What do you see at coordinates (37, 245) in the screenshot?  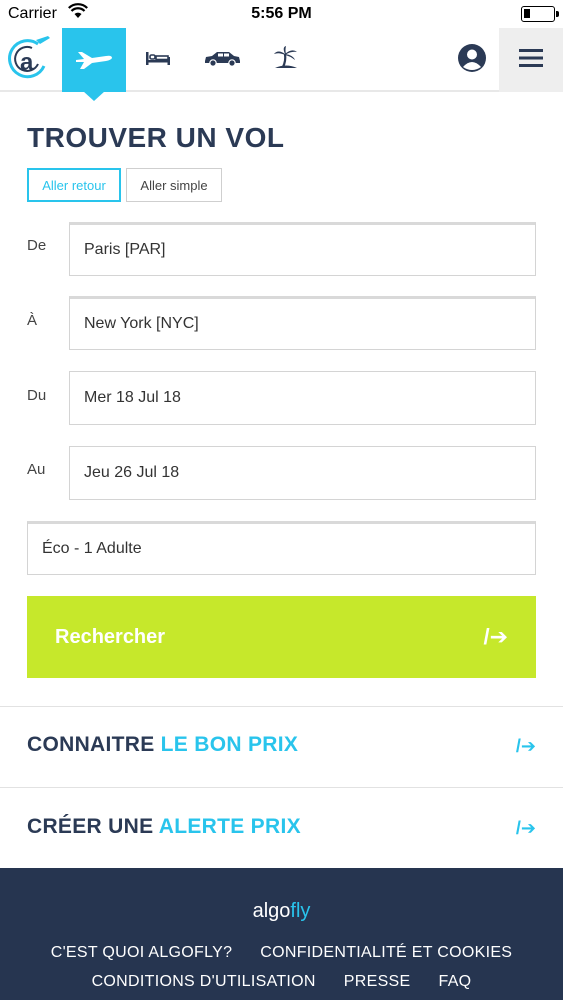 I see `from-label: De` at bounding box center [37, 245].